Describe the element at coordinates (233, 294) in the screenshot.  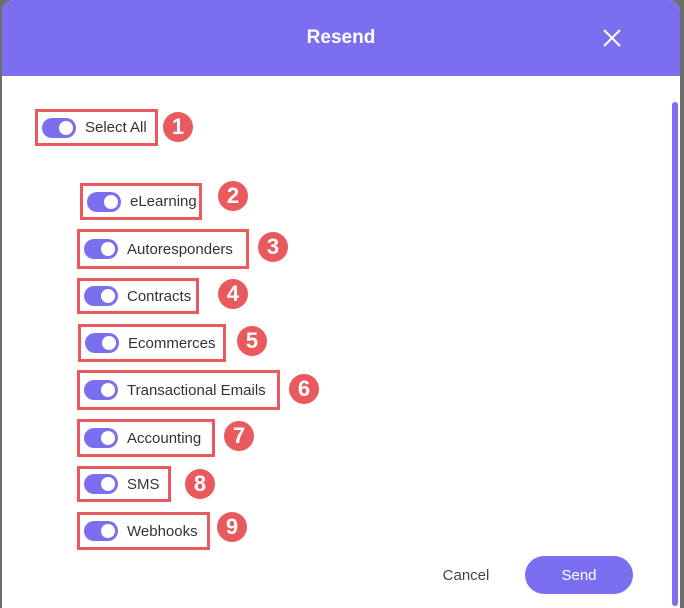
I see `annotation-badge: 4` at that location.